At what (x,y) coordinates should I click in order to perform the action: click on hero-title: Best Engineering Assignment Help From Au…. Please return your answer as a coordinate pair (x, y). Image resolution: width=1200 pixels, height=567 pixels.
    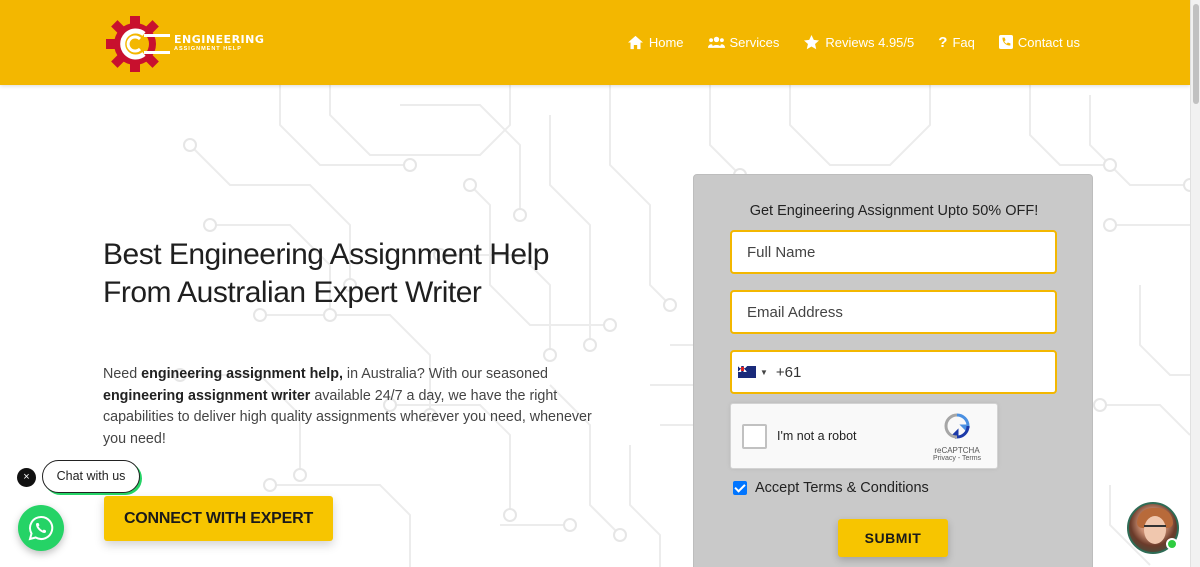
    Looking at the image, I should click on (326, 273).